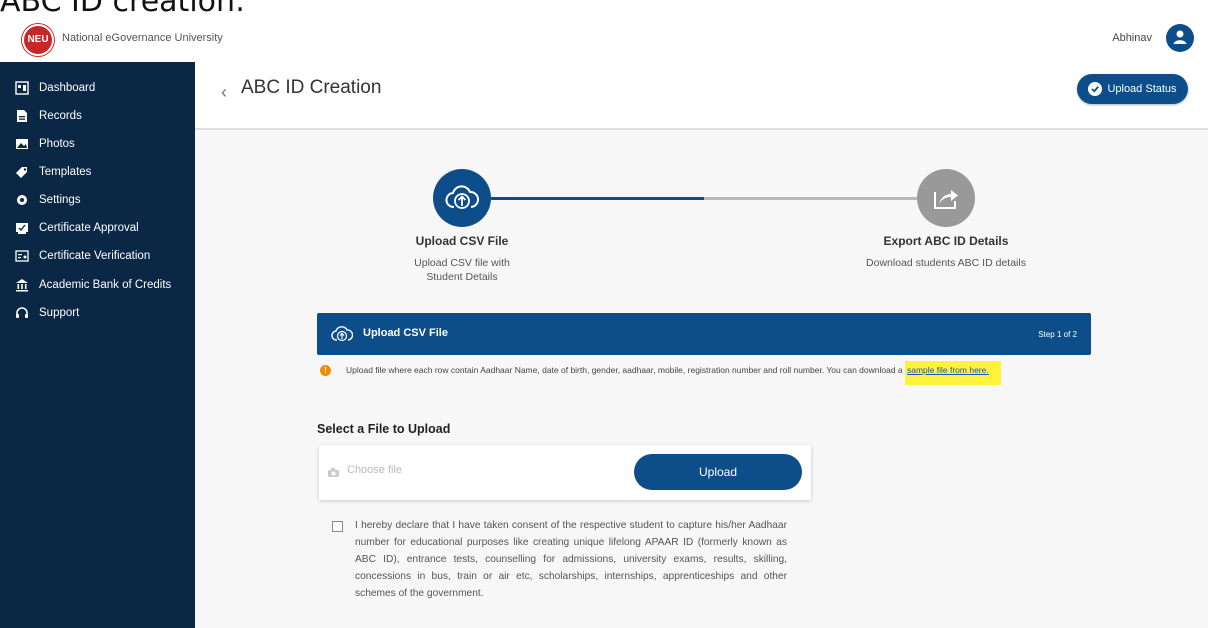 The height and width of the screenshot is (628, 1208). Describe the element at coordinates (462, 241) in the screenshot. I see `step-upload-title: Upload CSV File` at that location.